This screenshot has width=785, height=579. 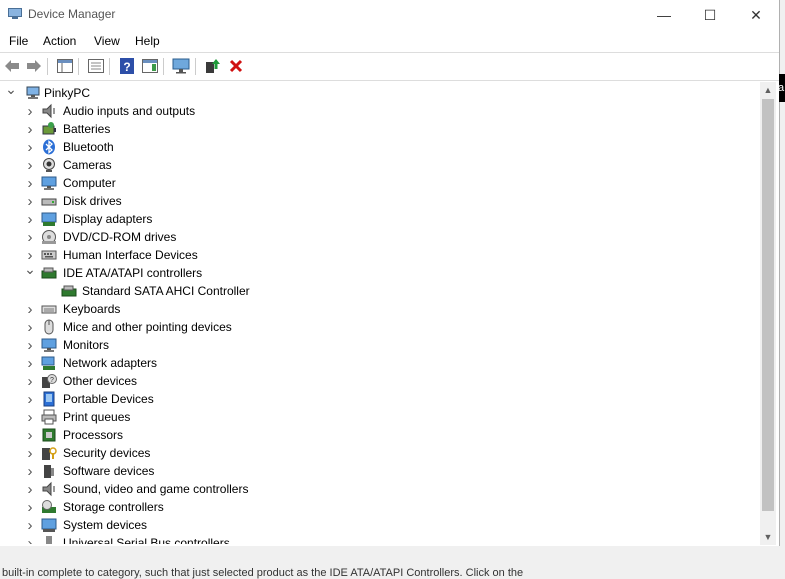 I want to click on show-hide-console-tree-button, so click(x=65, y=66).